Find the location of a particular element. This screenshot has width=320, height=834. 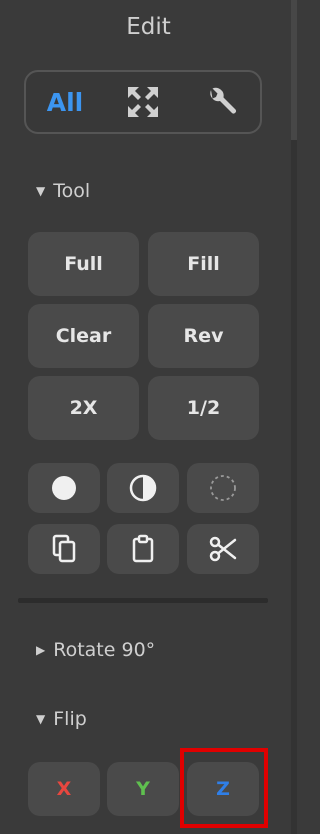

section-divider is located at coordinates (143, 600).